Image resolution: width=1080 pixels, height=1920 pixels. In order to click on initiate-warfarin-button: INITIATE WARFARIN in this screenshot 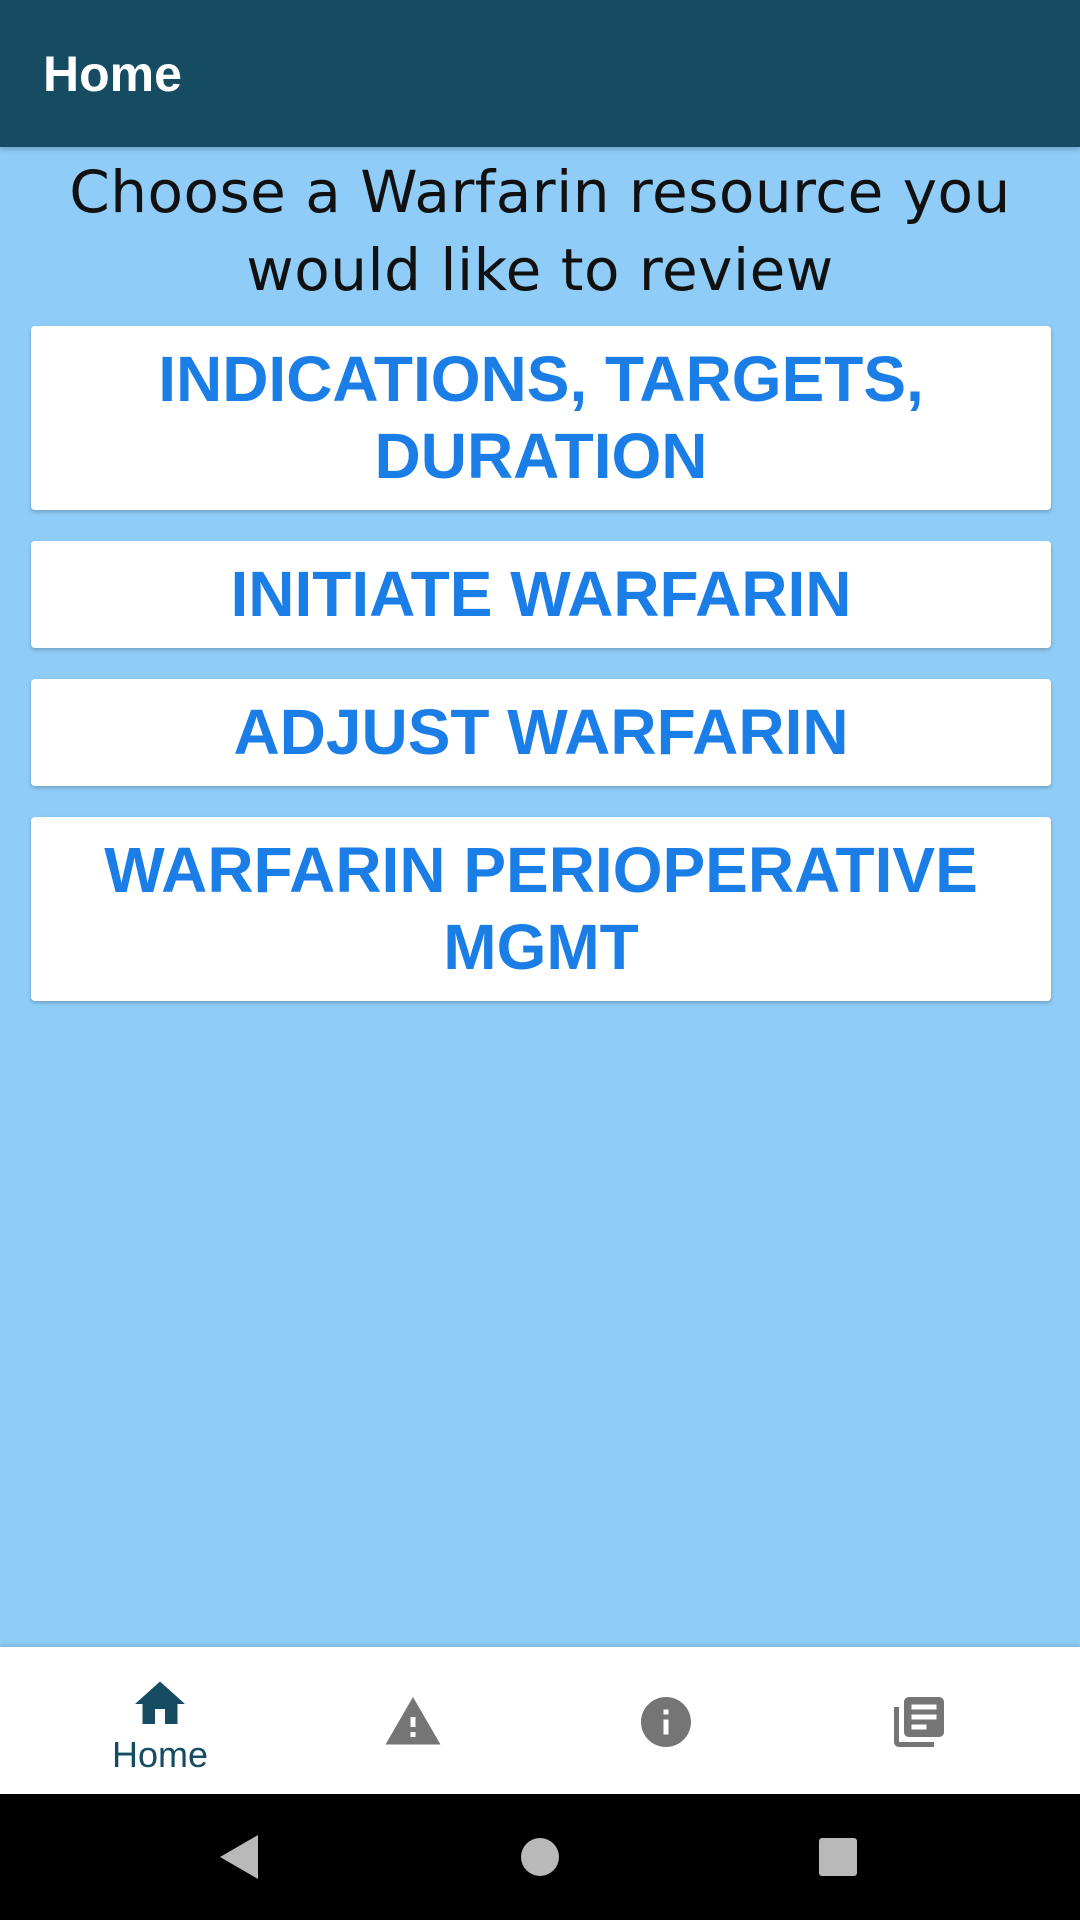, I will do `click(541, 594)`.